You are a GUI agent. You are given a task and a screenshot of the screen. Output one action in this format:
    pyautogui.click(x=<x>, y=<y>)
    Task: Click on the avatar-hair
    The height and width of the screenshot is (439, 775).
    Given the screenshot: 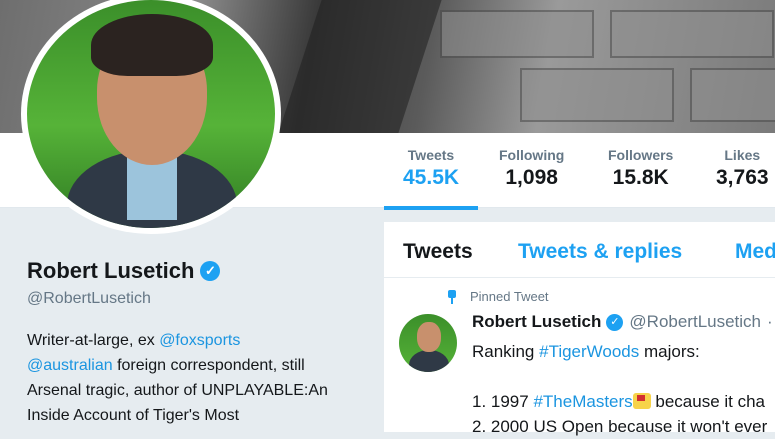 What is the action you would take?
    pyautogui.click(x=152, y=45)
    